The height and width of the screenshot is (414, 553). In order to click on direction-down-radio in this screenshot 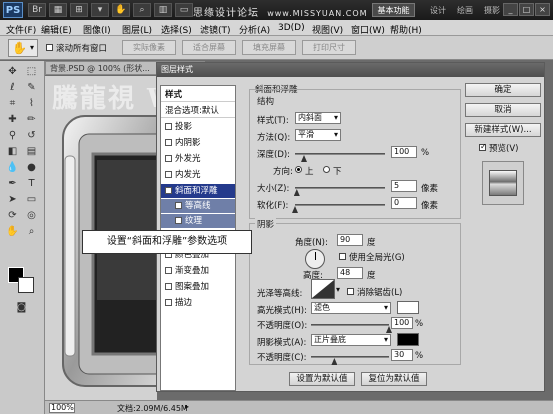, I will do `click(326, 169)`.